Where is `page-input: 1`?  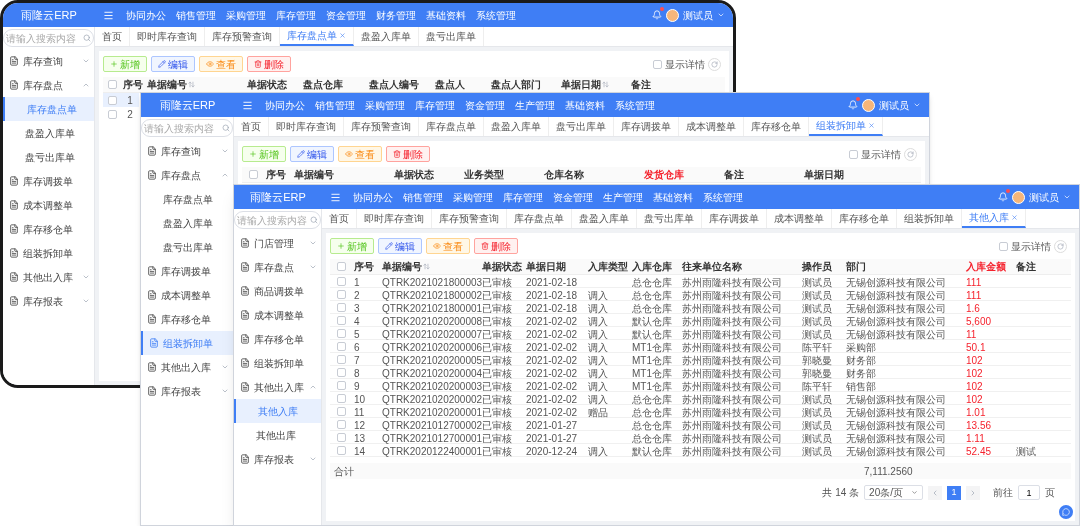
page-input: 1 is located at coordinates (1029, 492).